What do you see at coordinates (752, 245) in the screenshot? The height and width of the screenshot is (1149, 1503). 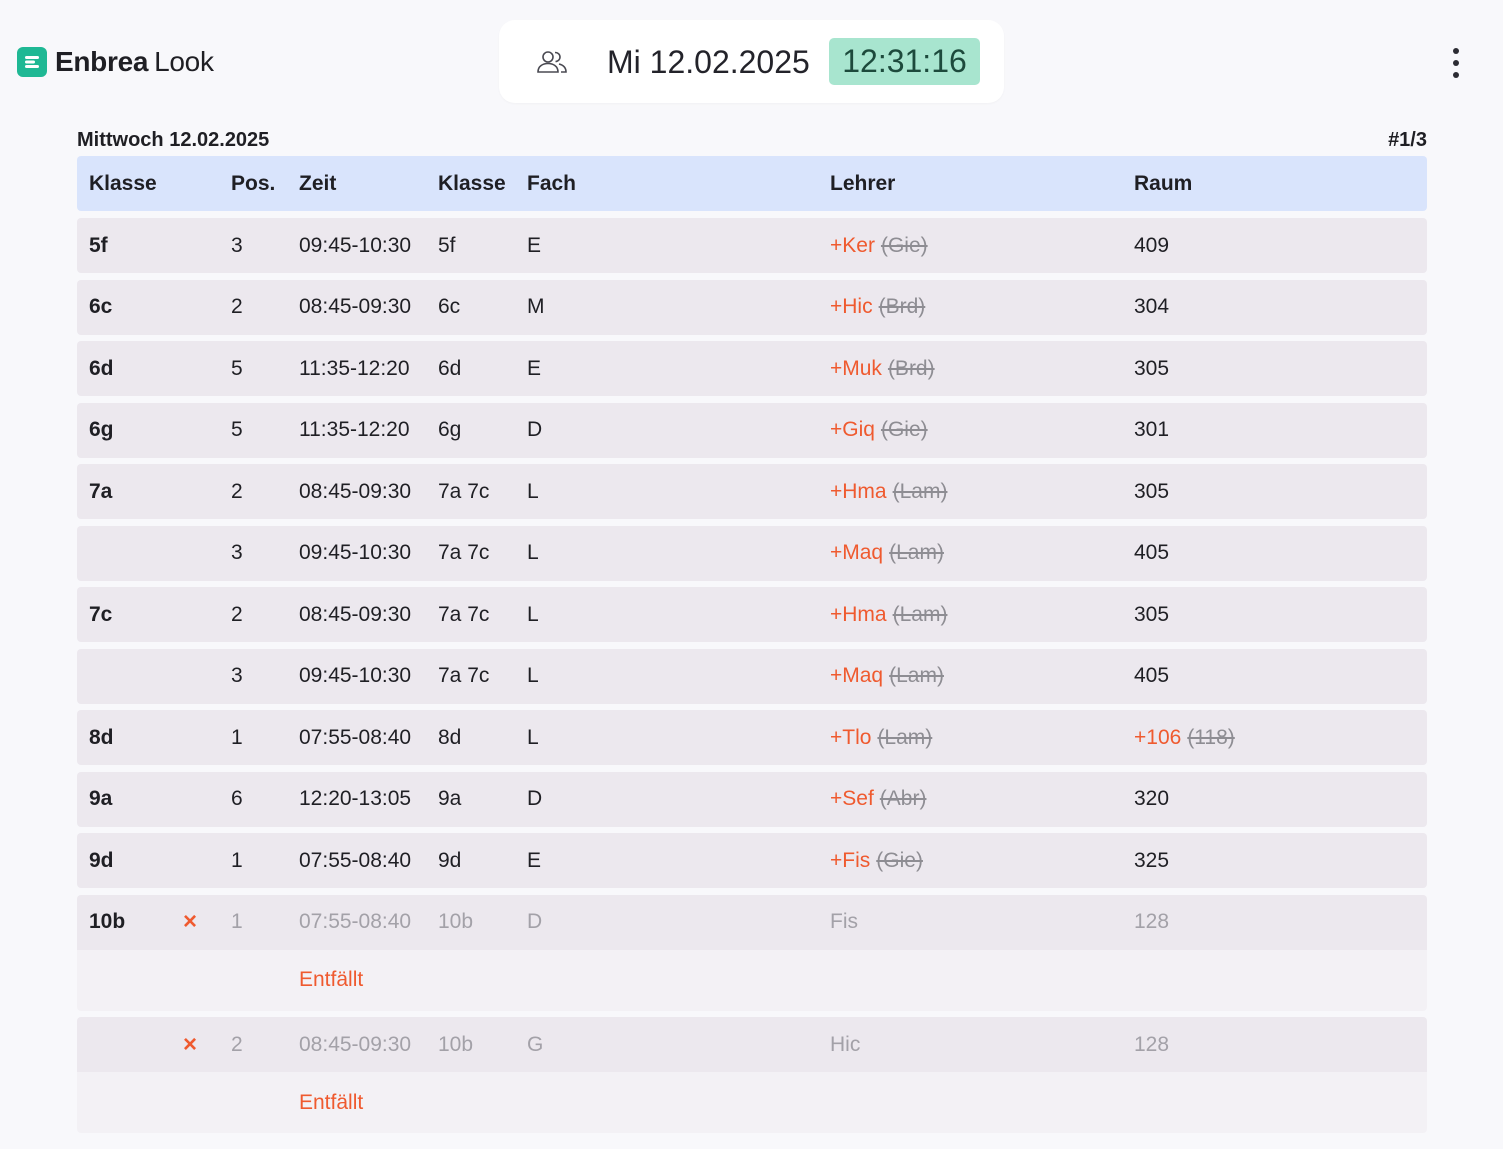 I see `table-row: 5f 3 09:45-10:30 5f E +Ker (Gie) 409` at bounding box center [752, 245].